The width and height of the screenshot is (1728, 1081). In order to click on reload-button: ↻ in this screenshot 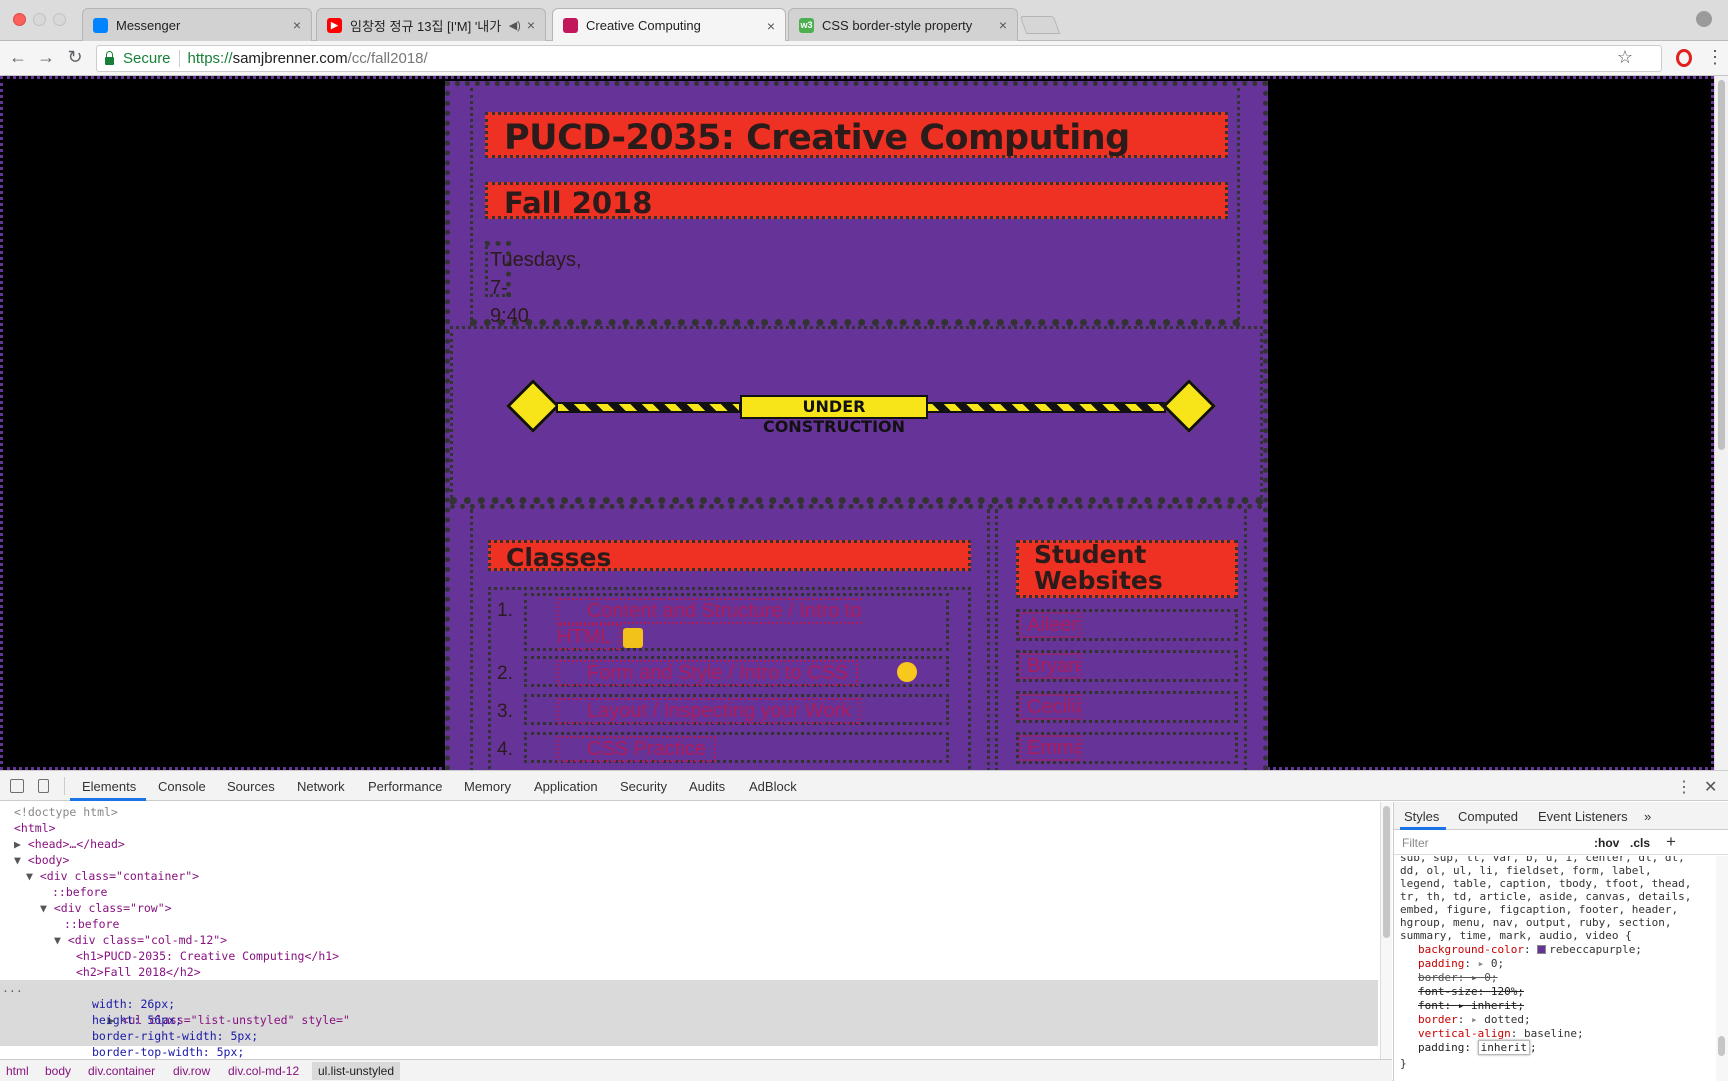, I will do `click(75, 57)`.